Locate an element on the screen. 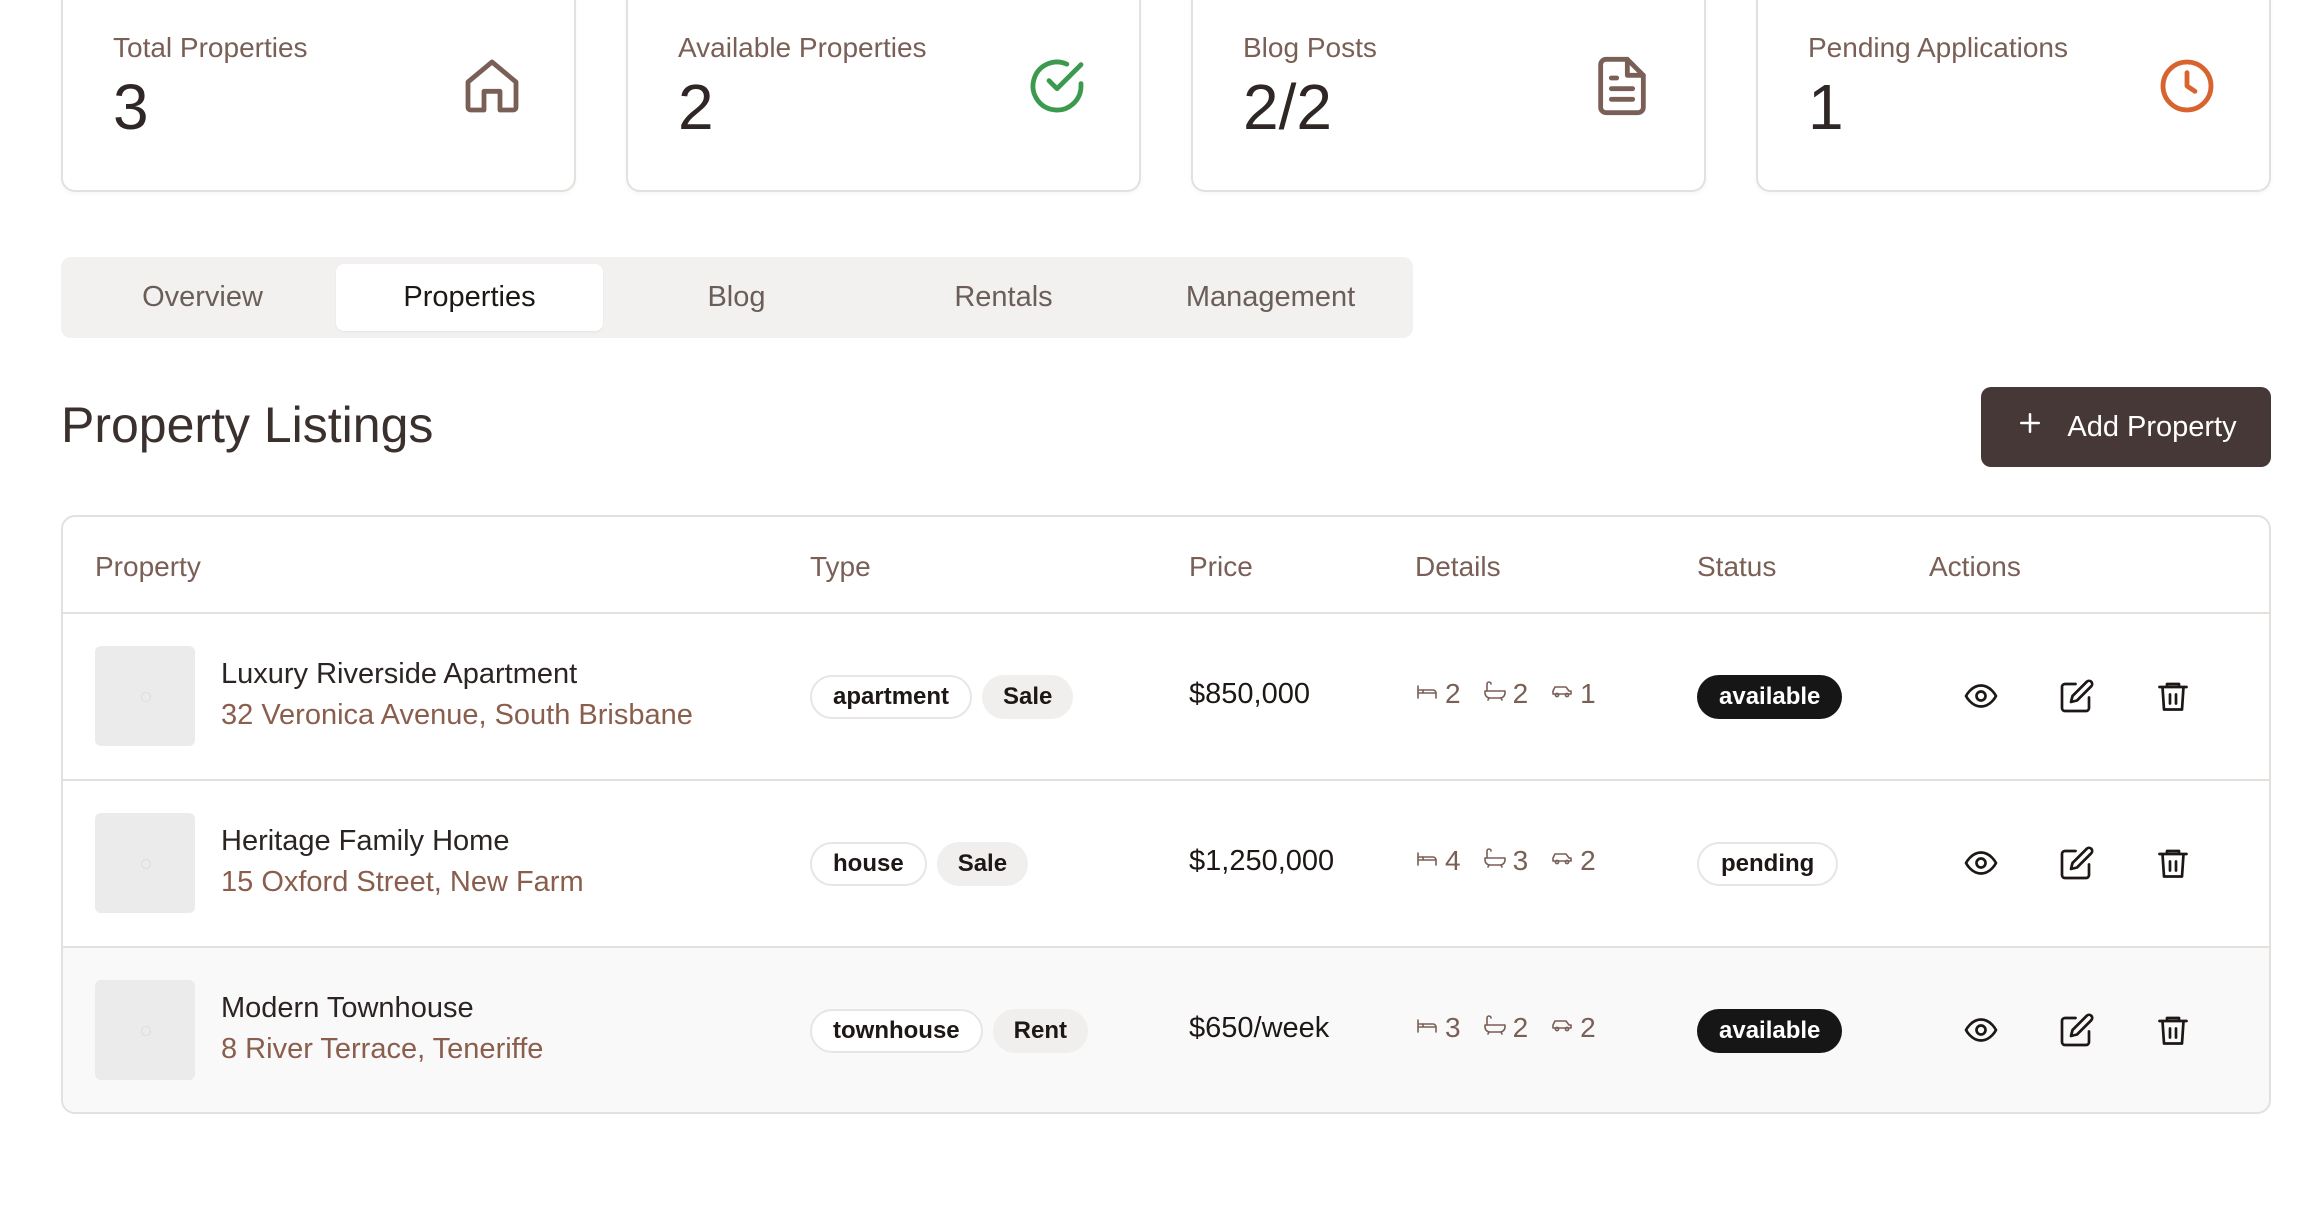 This screenshot has height=1218, width=2308. property-address: 8 River Terrace, Teneriffe is located at coordinates (382, 1049).